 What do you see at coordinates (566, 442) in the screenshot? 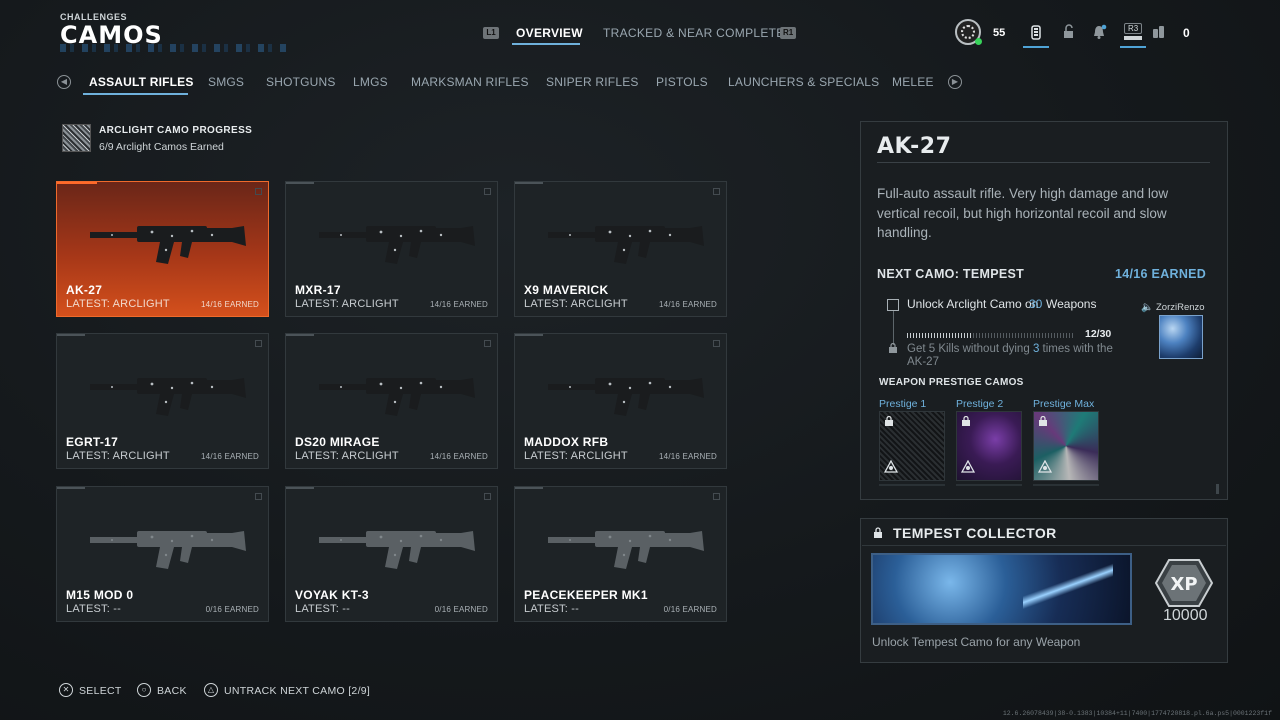
I see `weapon-name: MADDOX RFB` at bounding box center [566, 442].